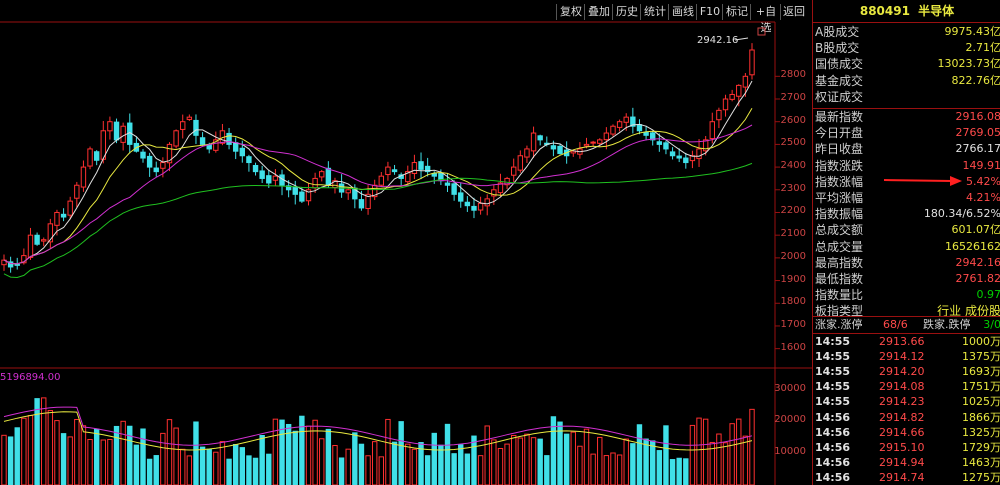 Image resolution: width=1000 pixels, height=485 pixels. What do you see at coordinates (906, 117) in the screenshot?
I see `stat-row: 最新指数 2916.08` at bounding box center [906, 117].